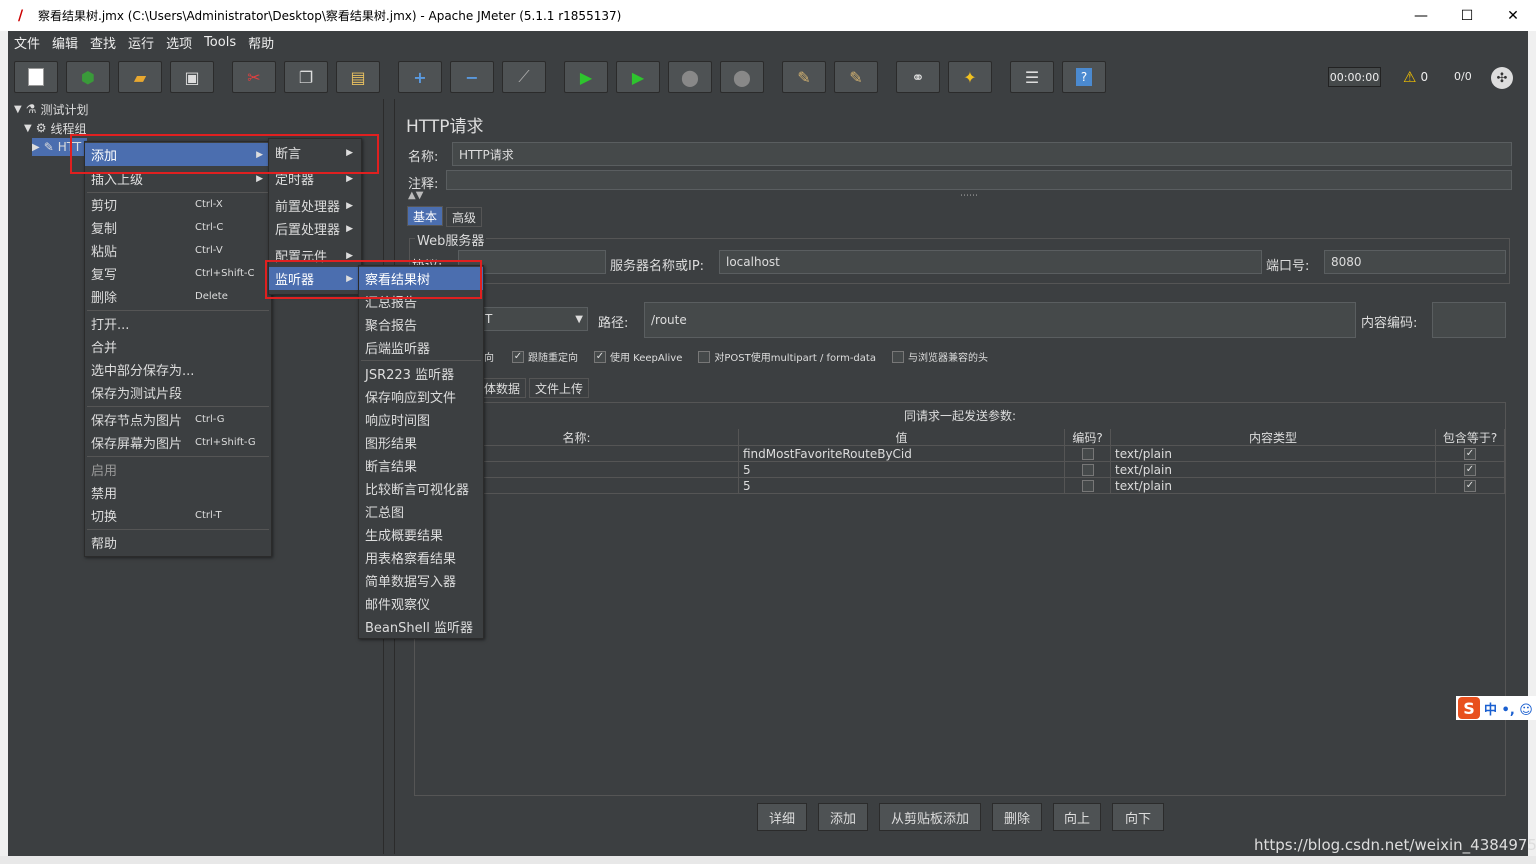  Describe the element at coordinates (315, 205) in the screenshot. I see `submenu-item-preprocessor: 前置处理器 ▶` at that location.